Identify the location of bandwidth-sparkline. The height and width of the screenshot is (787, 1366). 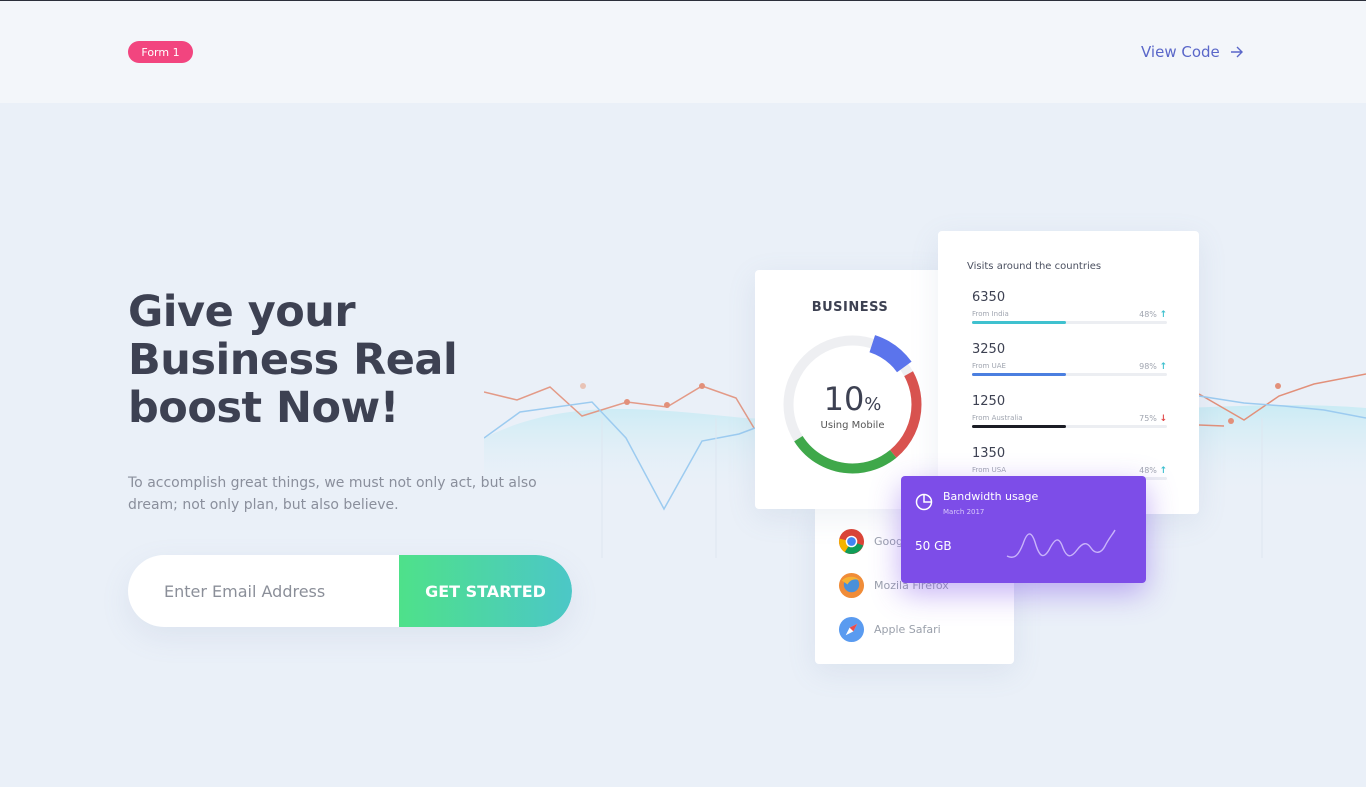
(1061, 543).